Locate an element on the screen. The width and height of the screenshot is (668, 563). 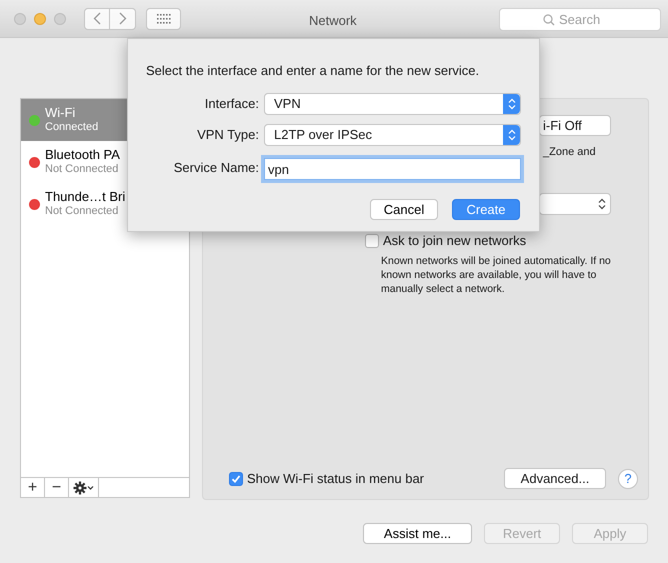
turn-off-button: i-Fi Off is located at coordinates (575, 125).